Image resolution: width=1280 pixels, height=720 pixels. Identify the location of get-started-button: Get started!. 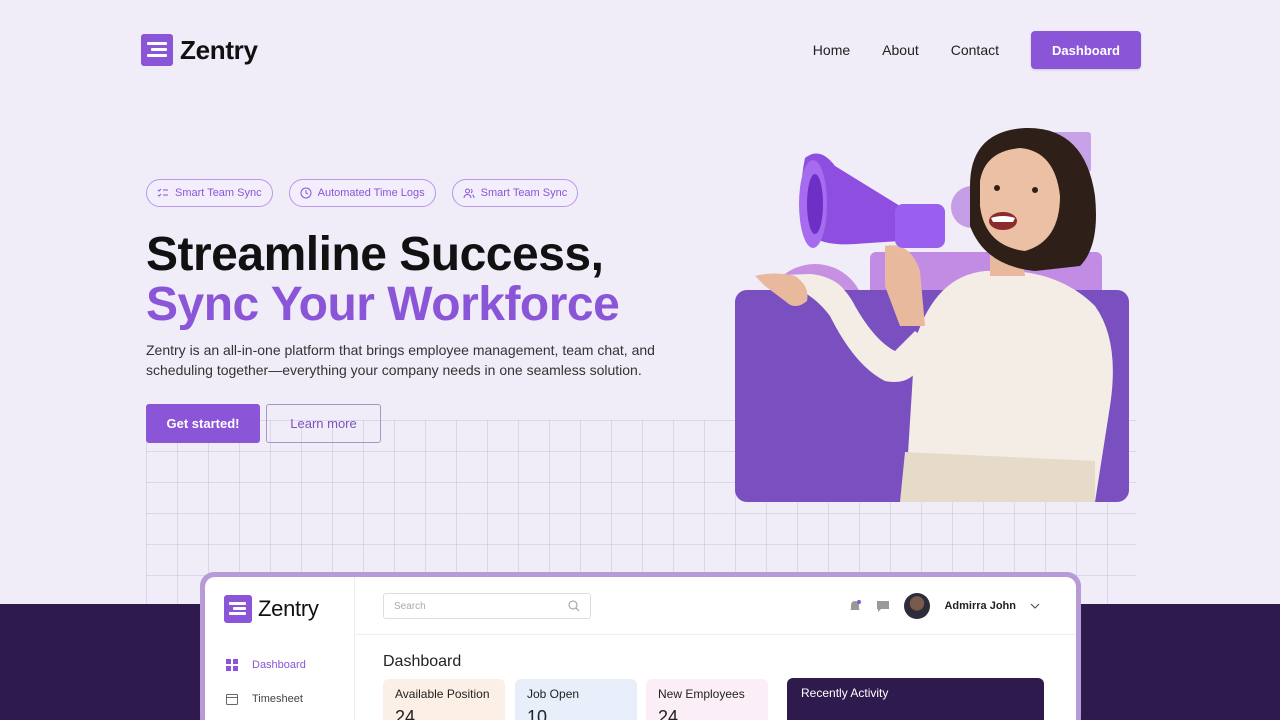
(203, 423).